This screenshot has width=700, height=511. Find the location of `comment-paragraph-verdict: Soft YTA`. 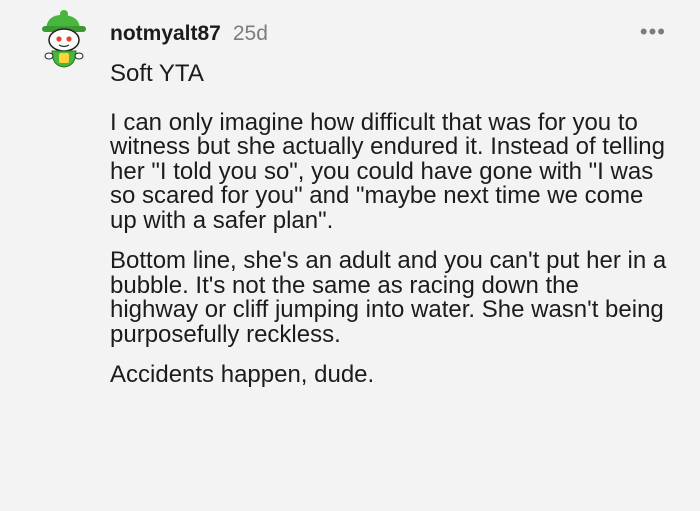

comment-paragraph-verdict: Soft YTA is located at coordinates (157, 73).